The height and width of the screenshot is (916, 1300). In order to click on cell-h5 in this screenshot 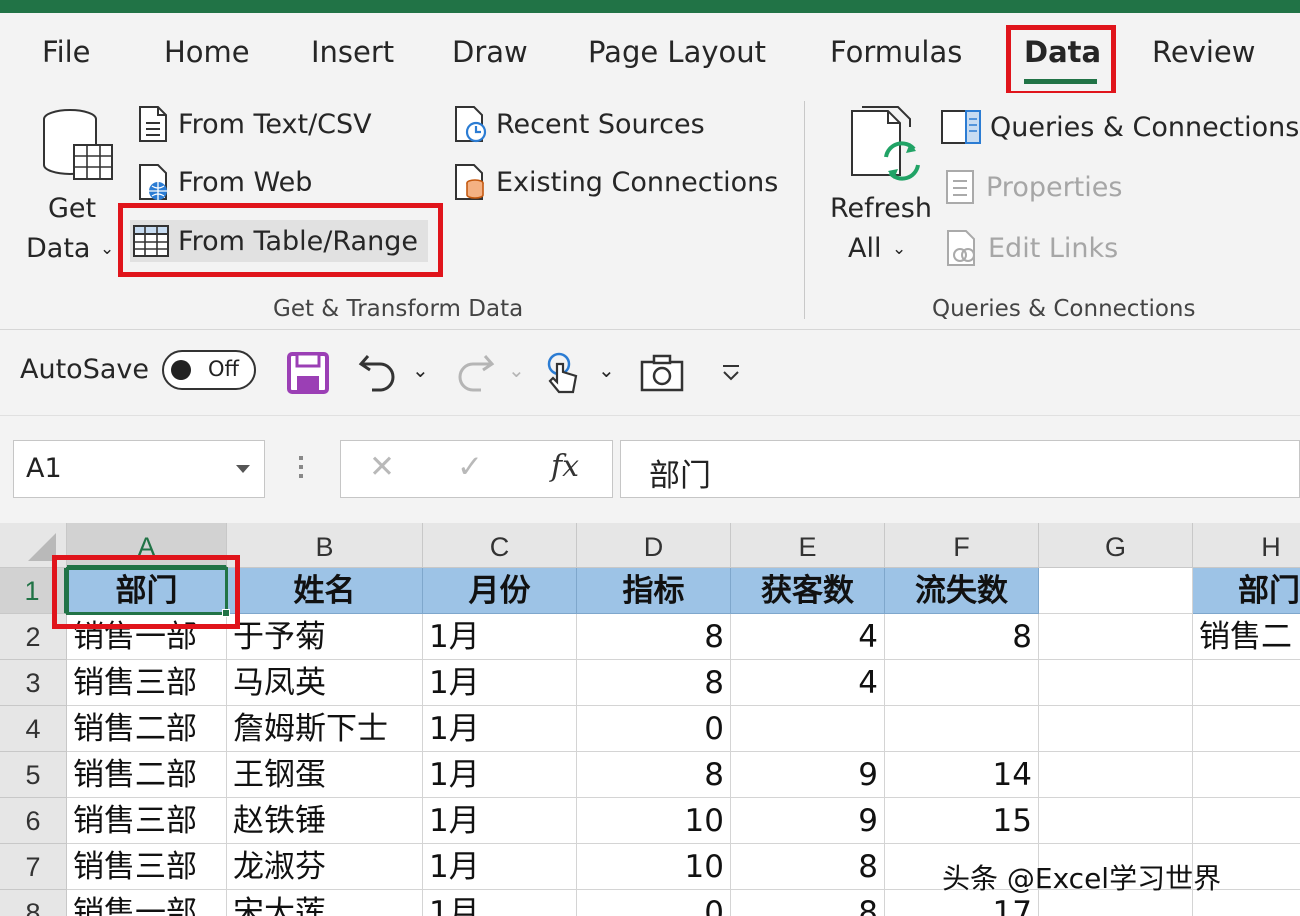, I will do `click(1246, 775)`.